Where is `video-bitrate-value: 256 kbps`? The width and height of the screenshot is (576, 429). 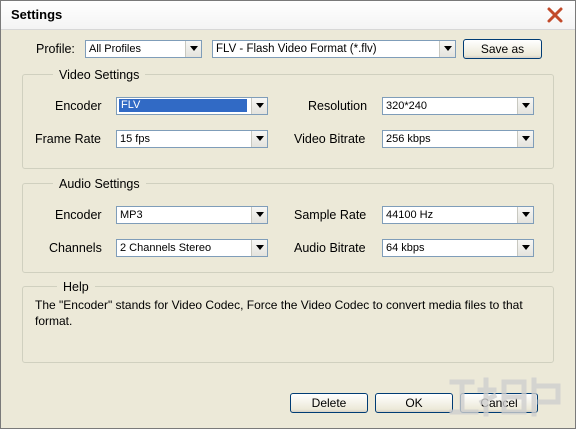
video-bitrate-value: 256 kbps is located at coordinates (408, 139).